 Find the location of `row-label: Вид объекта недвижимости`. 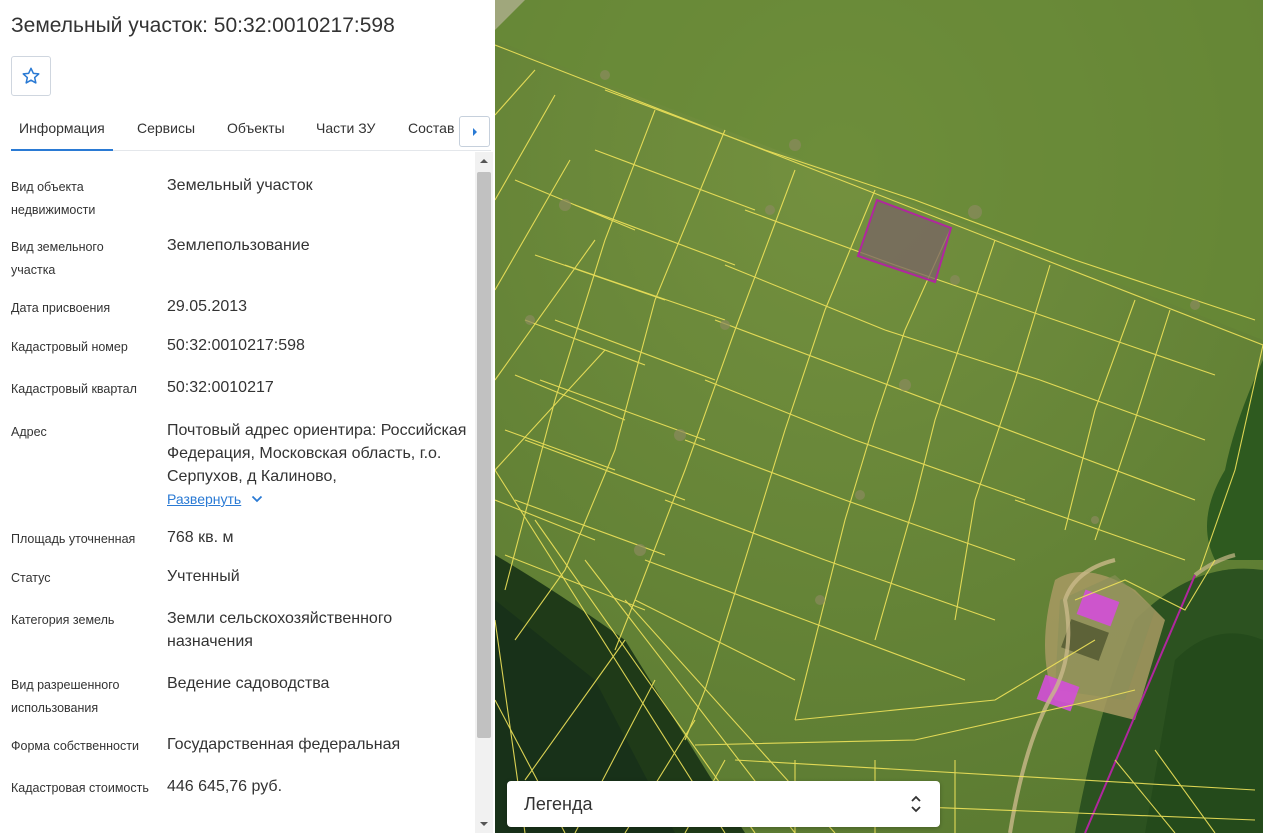

row-label: Вид объекта недвижимости is located at coordinates (53, 198).